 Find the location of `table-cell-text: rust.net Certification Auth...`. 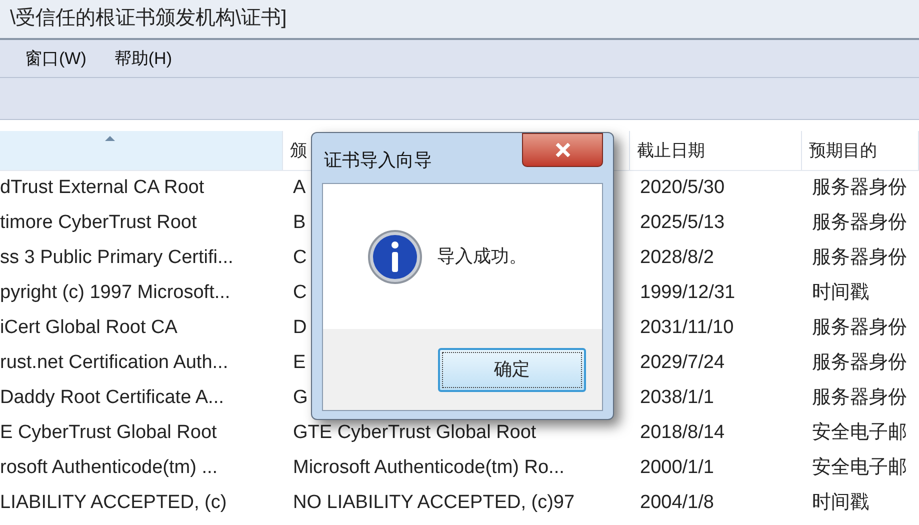

table-cell-text: rust.net Certification Auth... is located at coordinates (114, 363).